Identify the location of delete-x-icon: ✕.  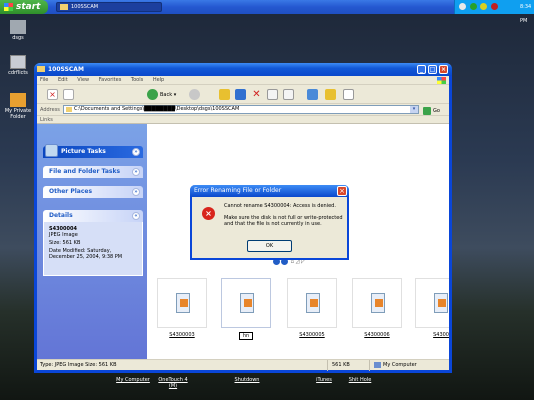
(256, 94).